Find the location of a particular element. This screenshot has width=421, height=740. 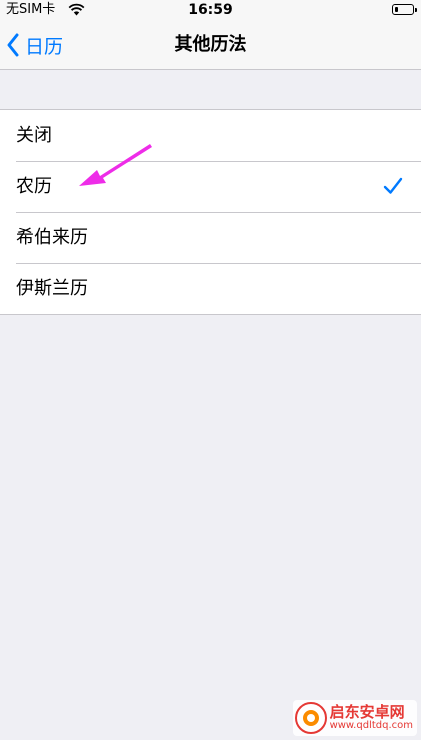

option-lunar: 农历 is located at coordinates (210, 186).